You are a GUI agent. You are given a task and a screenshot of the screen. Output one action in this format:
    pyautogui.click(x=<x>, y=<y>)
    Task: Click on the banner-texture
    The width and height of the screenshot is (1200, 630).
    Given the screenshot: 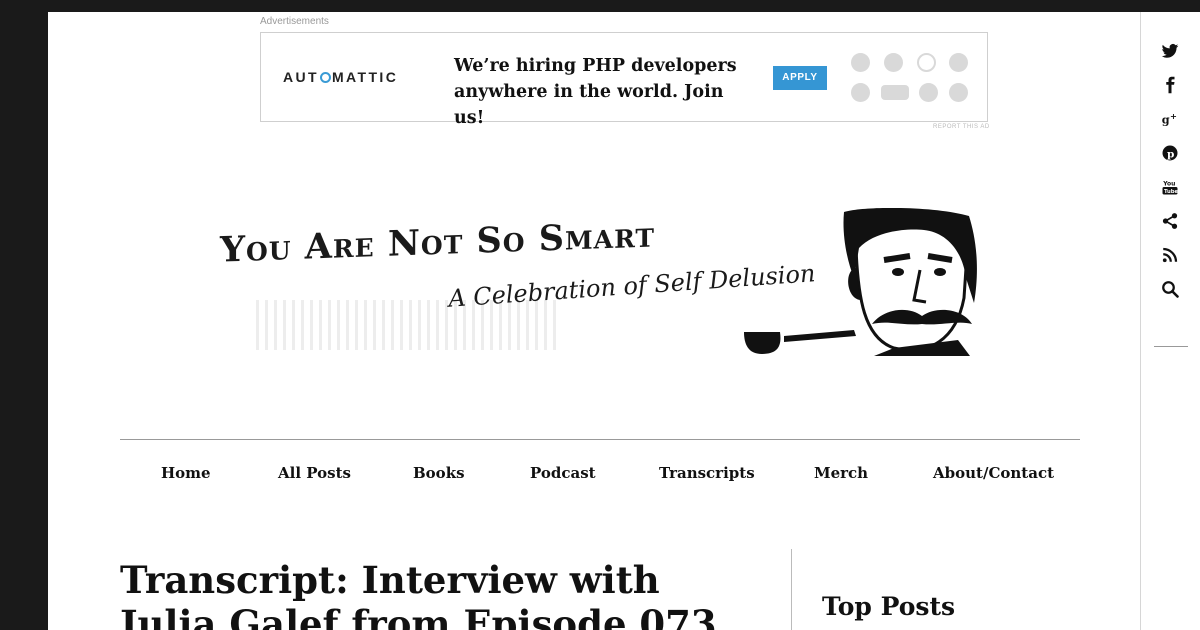 What is the action you would take?
    pyautogui.click(x=406, y=325)
    